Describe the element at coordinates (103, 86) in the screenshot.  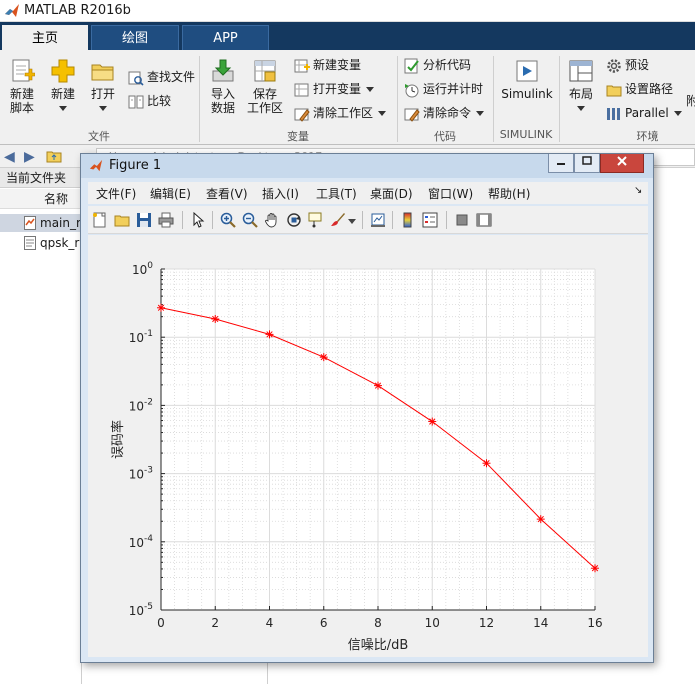
I see `open-button: 打开` at that location.